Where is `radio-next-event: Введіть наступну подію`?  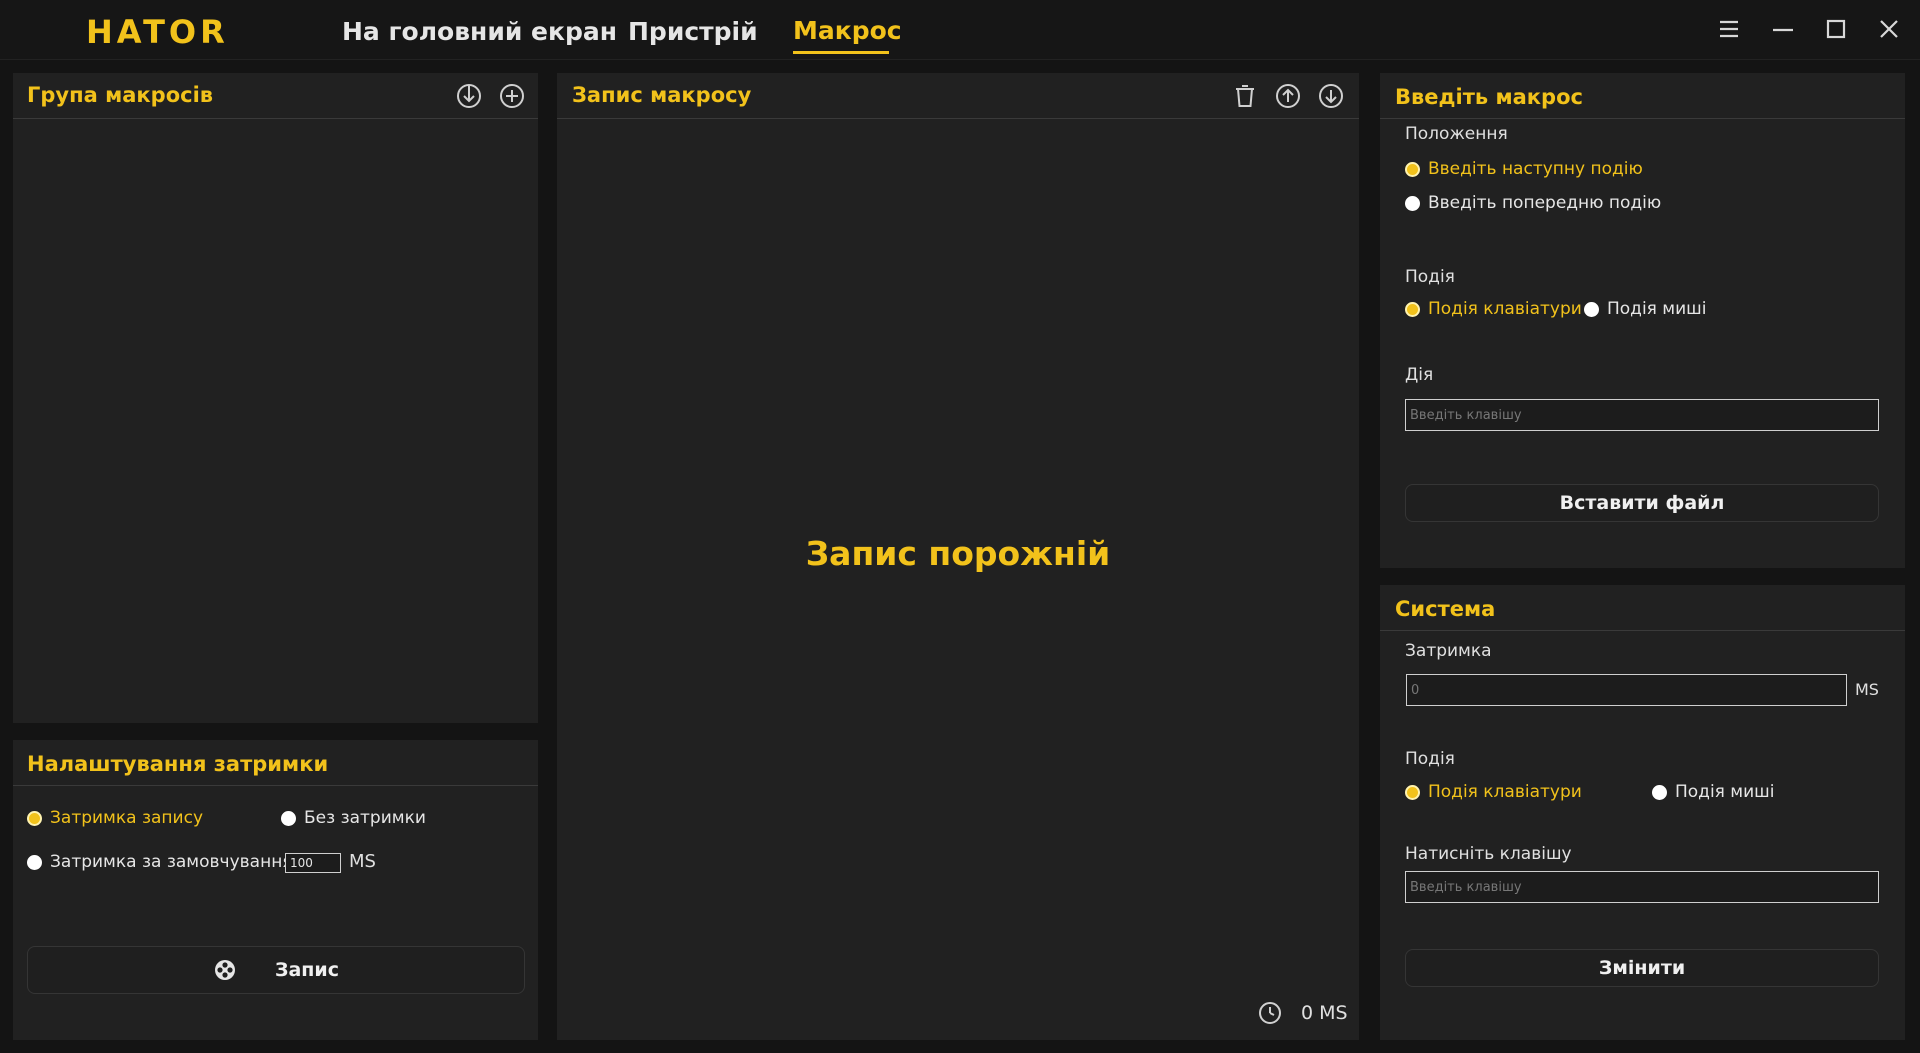 radio-next-event: Введіть наступну подію is located at coordinates (1524, 169).